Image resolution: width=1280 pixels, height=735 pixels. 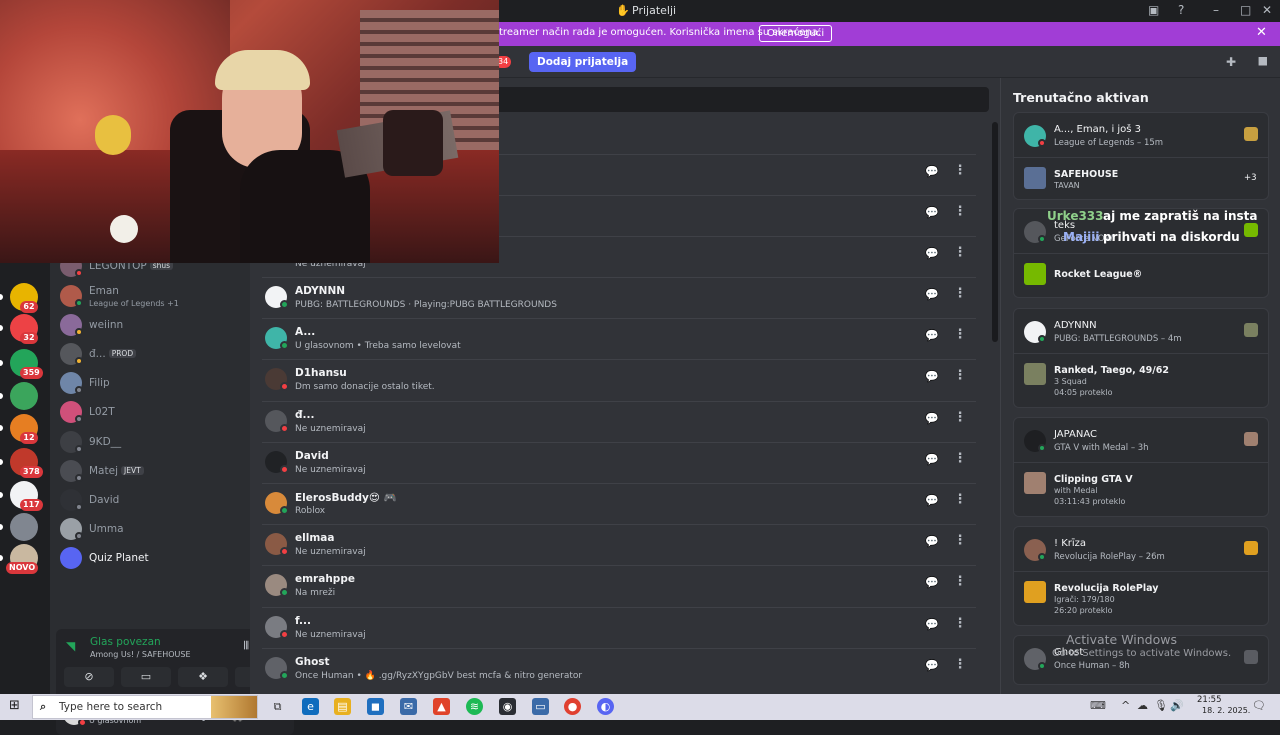 I want to click on clock-time: 21:55, so click(x=1209, y=700).